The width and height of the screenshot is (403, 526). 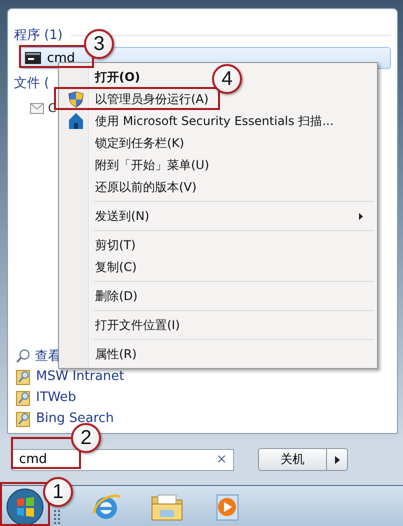 I want to click on callout-tooltip: 1, so click(x=58, y=492).